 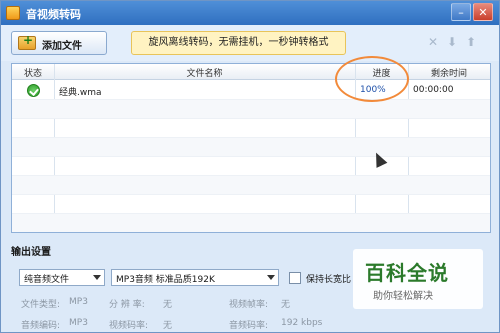 What do you see at coordinates (13, 13) in the screenshot?
I see `app-icon` at bounding box center [13, 13].